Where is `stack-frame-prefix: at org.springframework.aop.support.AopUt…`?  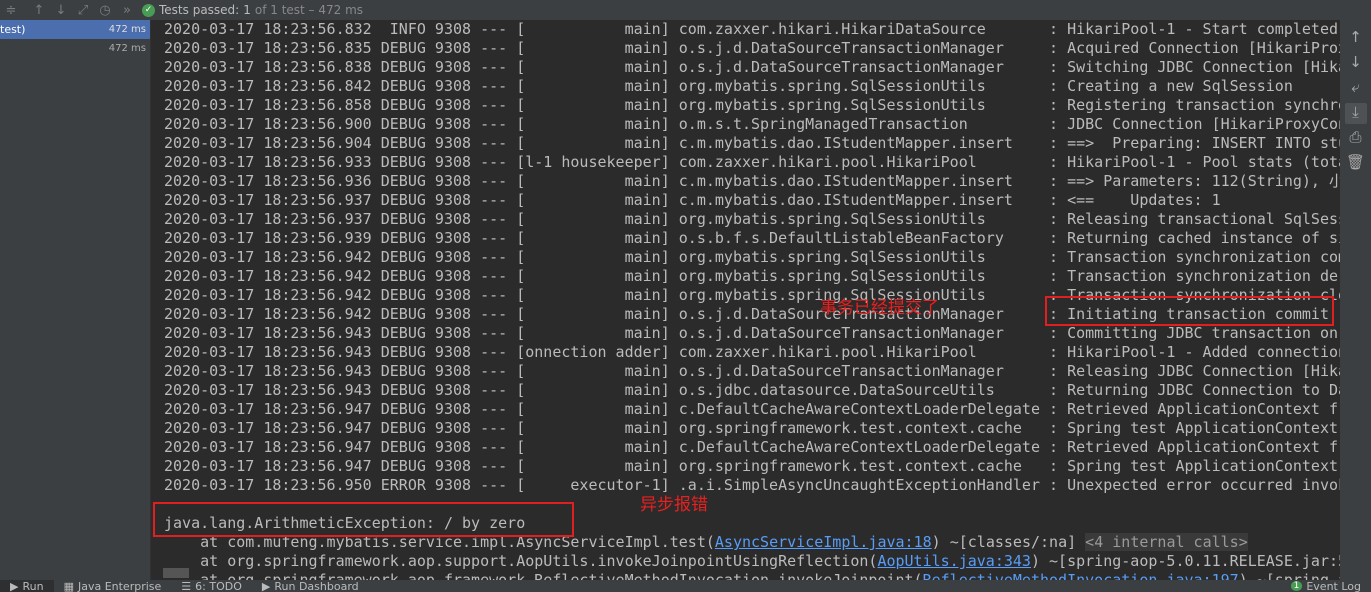
stack-frame-prefix: at org.springframework.aop.support.AopUt… is located at coordinates (521, 561).